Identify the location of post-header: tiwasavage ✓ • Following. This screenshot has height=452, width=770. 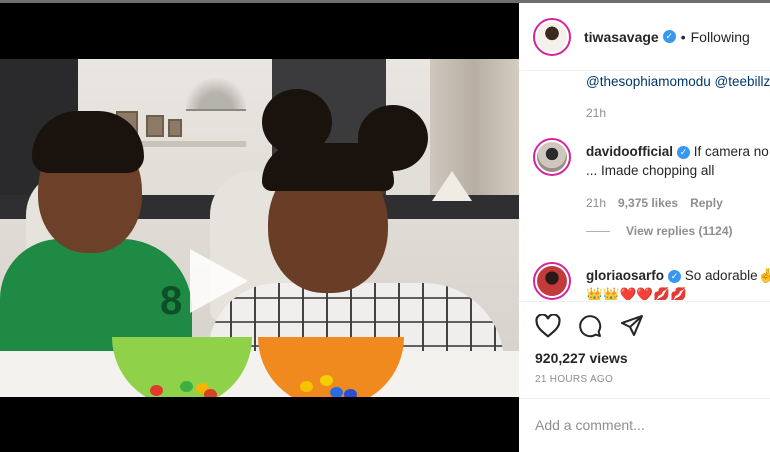
(644, 37).